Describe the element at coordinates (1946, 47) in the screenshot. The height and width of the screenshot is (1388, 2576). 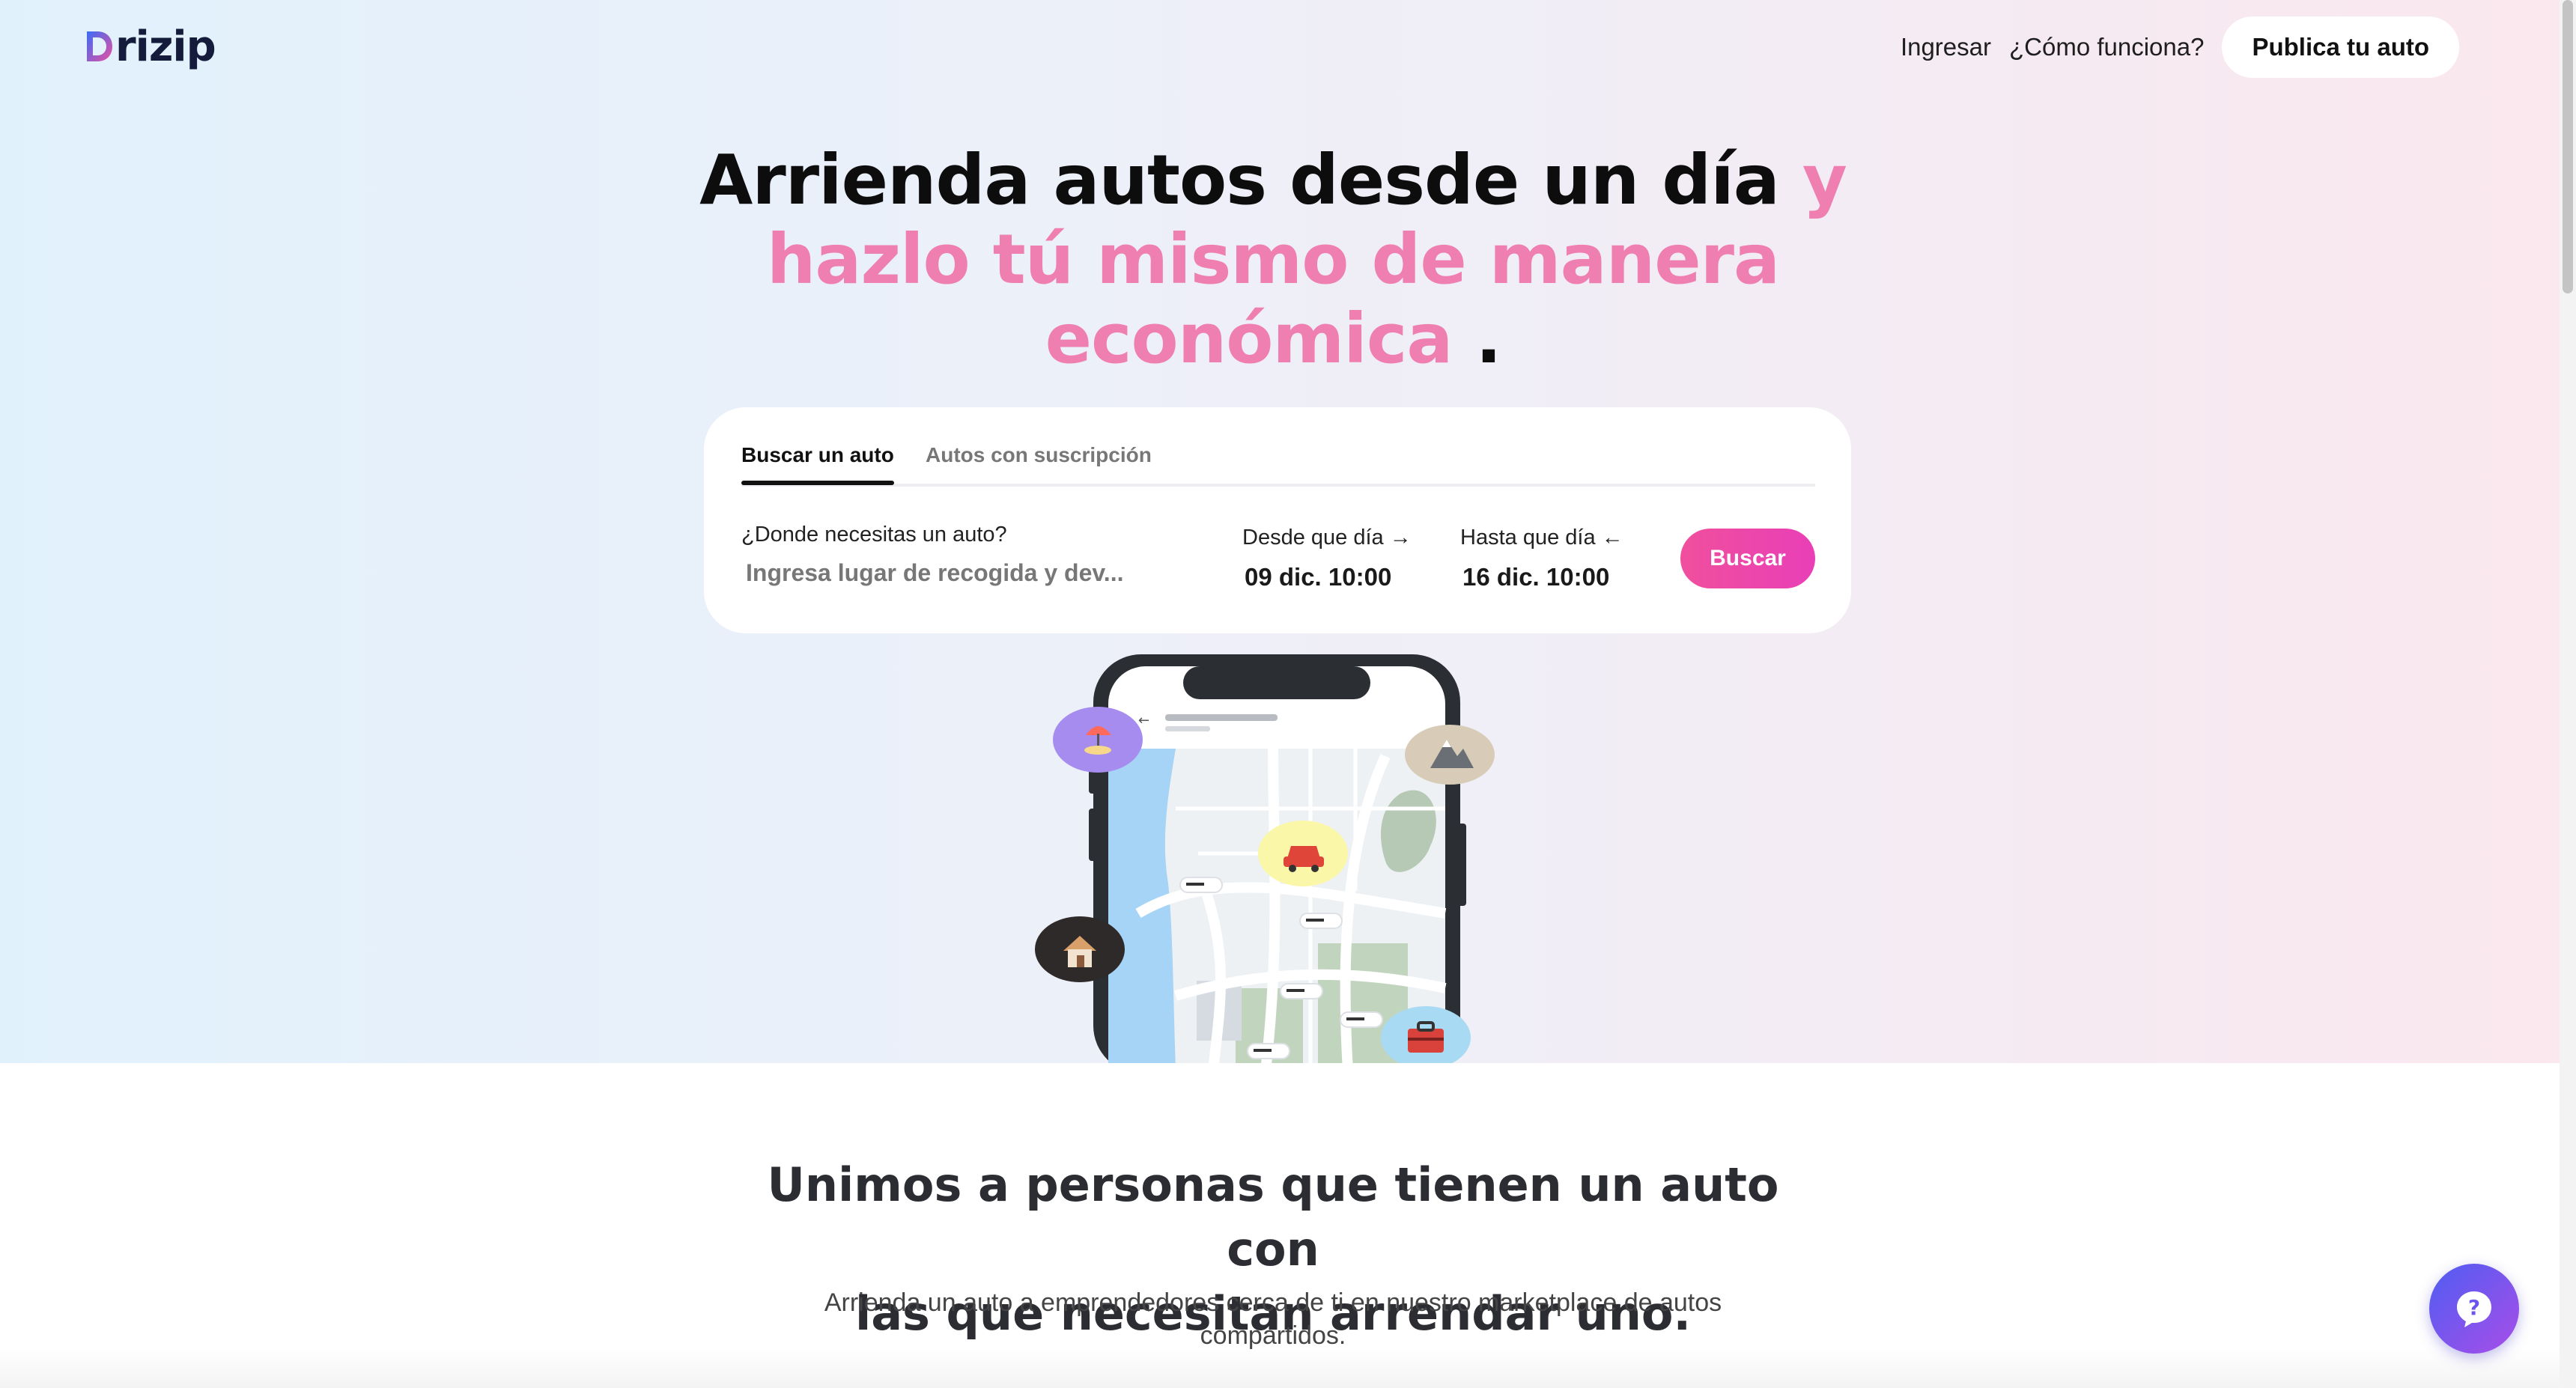
I see `login-link: Ingresar` at that location.